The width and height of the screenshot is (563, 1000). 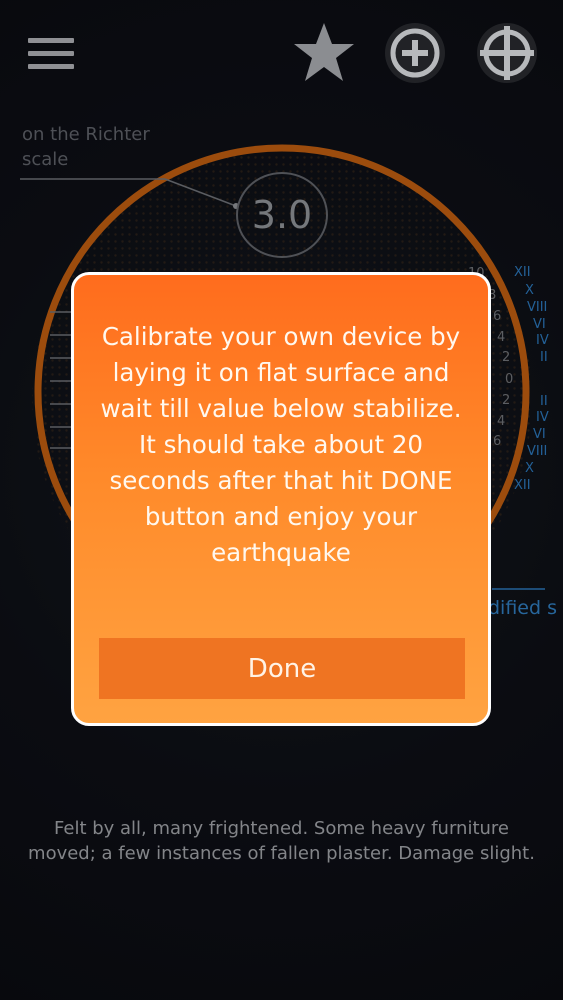 I want to click on done-button: Done, so click(x=282, y=668).